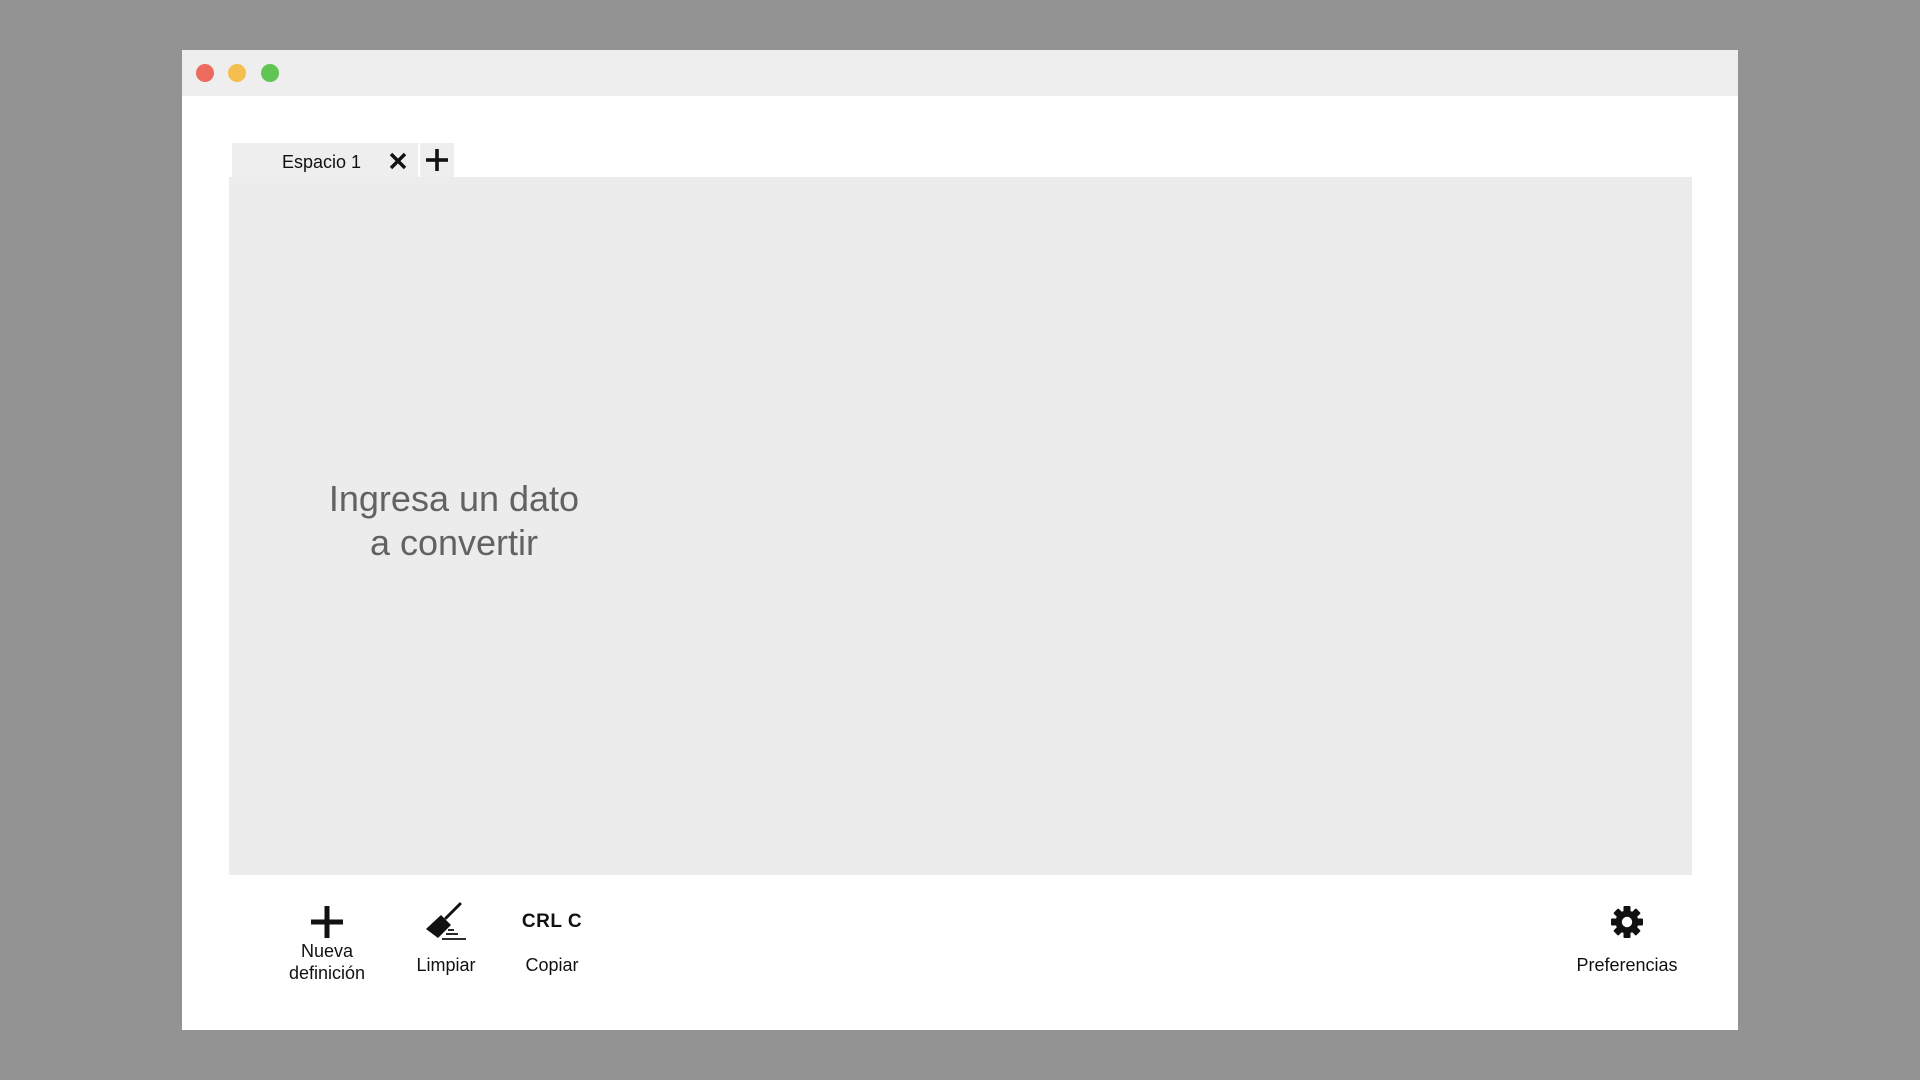  What do you see at coordinates (552, 921) in the screenshot?
I see `copy-shortcut-icon: CRL C` at bounding box center [552, 921].